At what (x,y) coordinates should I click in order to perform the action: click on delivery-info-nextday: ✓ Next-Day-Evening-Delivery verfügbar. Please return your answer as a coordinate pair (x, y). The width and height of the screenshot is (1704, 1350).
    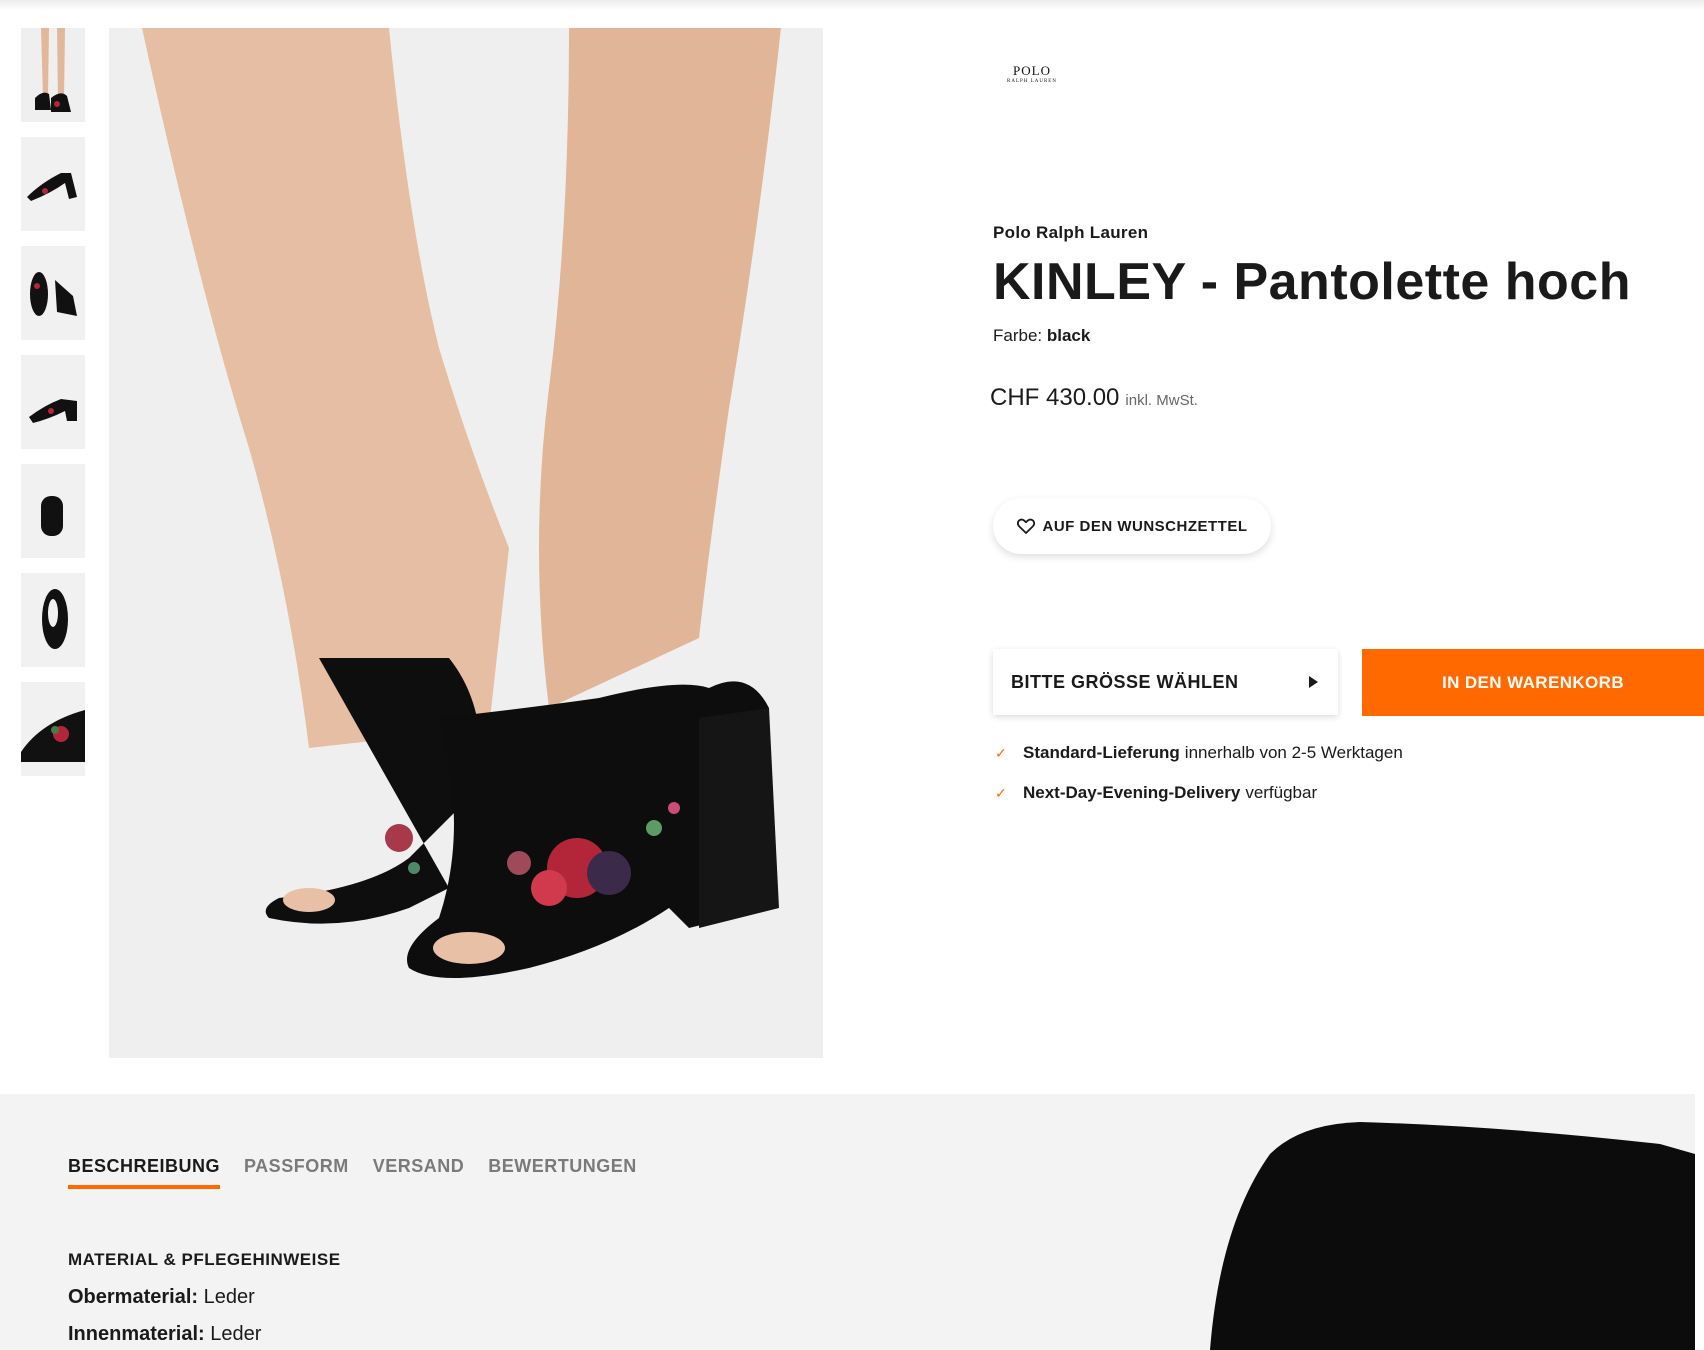
    Looking at the image, I should click on (1156, 793).